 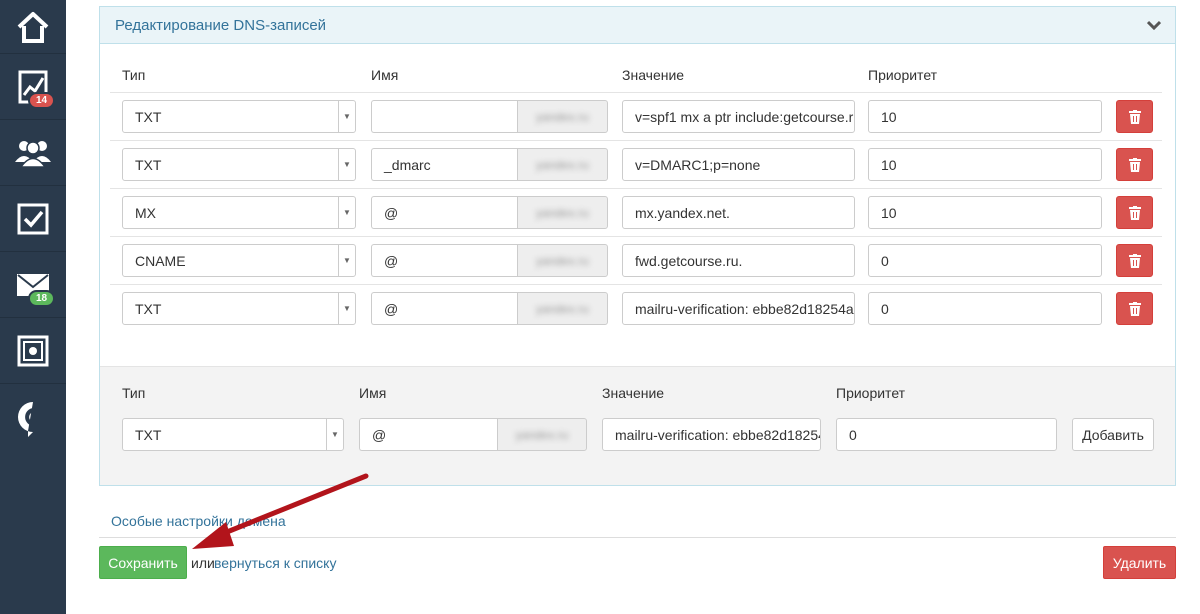 What do you see at coordinates (233, 434) in the screenshot?
I see `new-record-type-select: TXT ▼` at bounding box center [233, 434].